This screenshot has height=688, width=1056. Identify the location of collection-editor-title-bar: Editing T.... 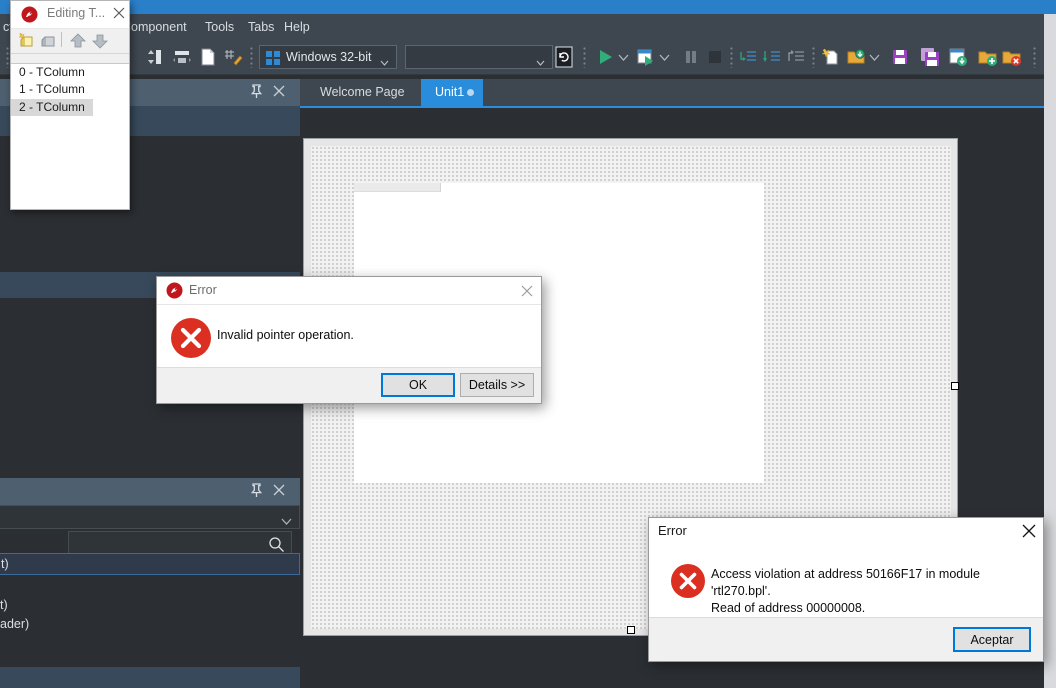
(70, 15).